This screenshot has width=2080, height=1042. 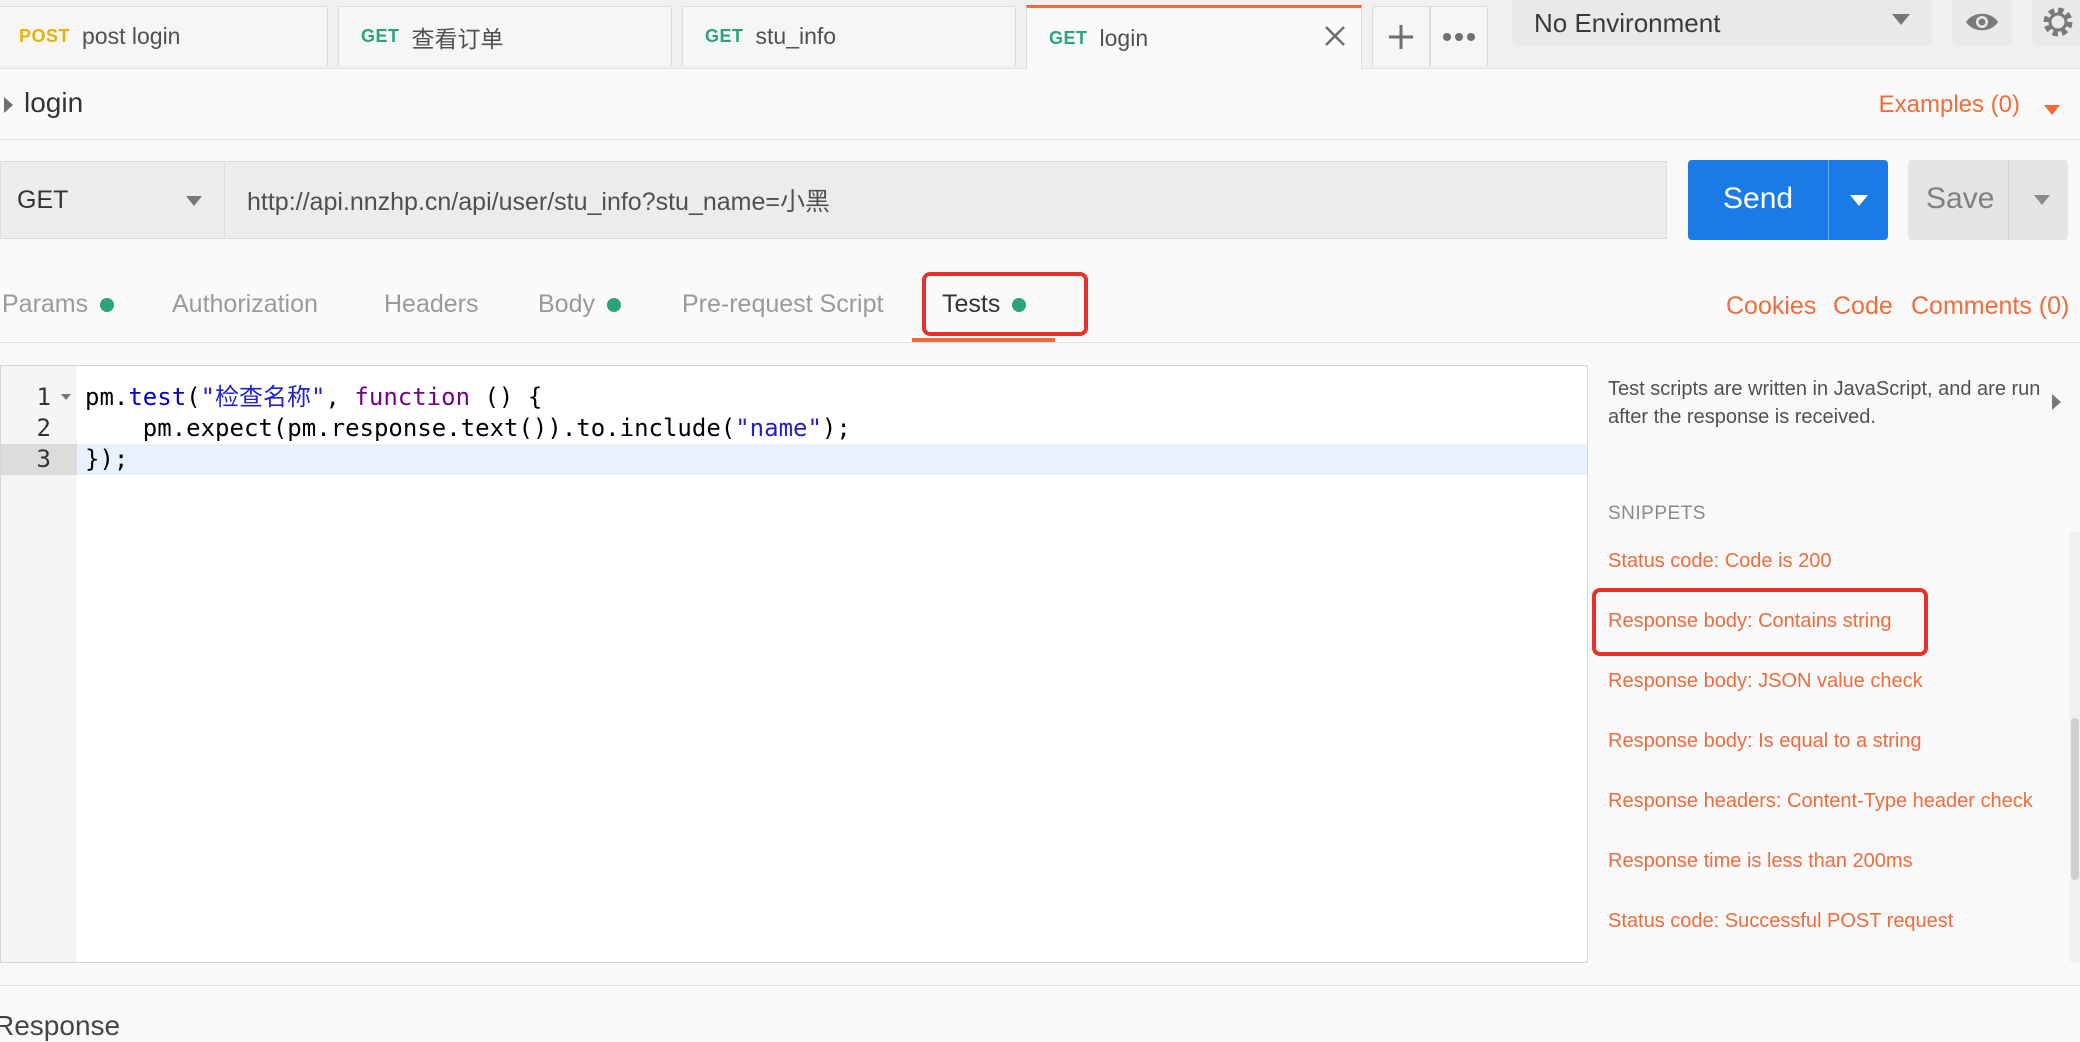 What do you see at coordinates (796, 36) in the screenshot?
I see `tab-label: stu_info` at bounding box center [796, 36].